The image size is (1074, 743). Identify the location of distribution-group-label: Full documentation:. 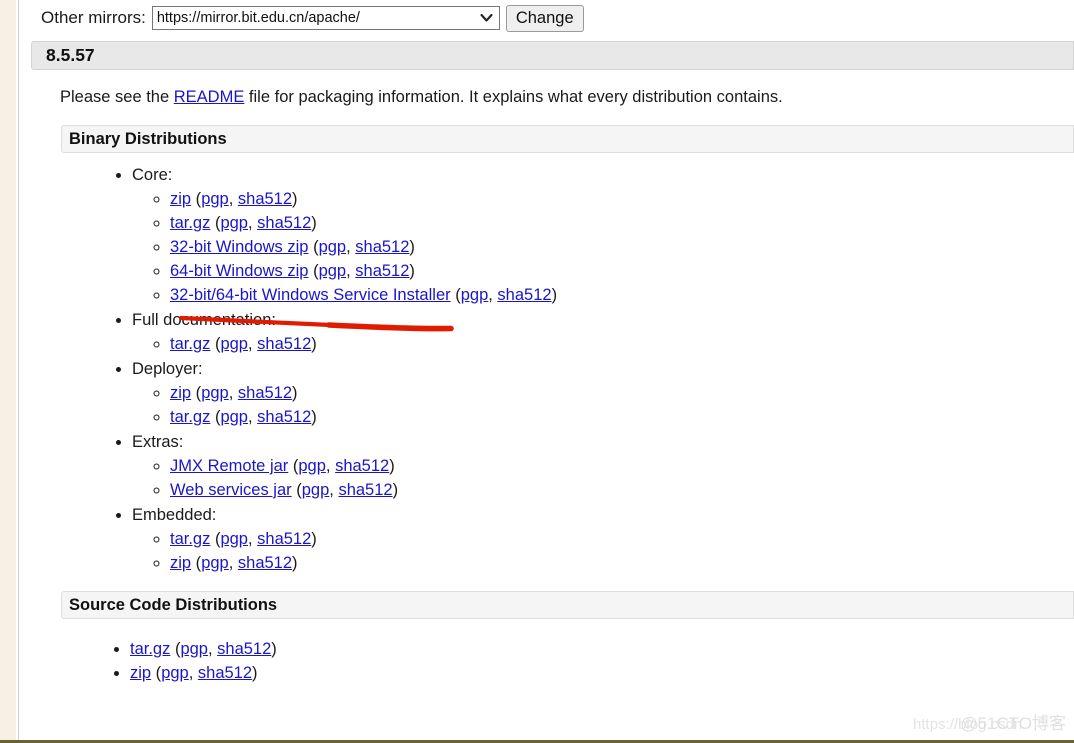
(204, 320).